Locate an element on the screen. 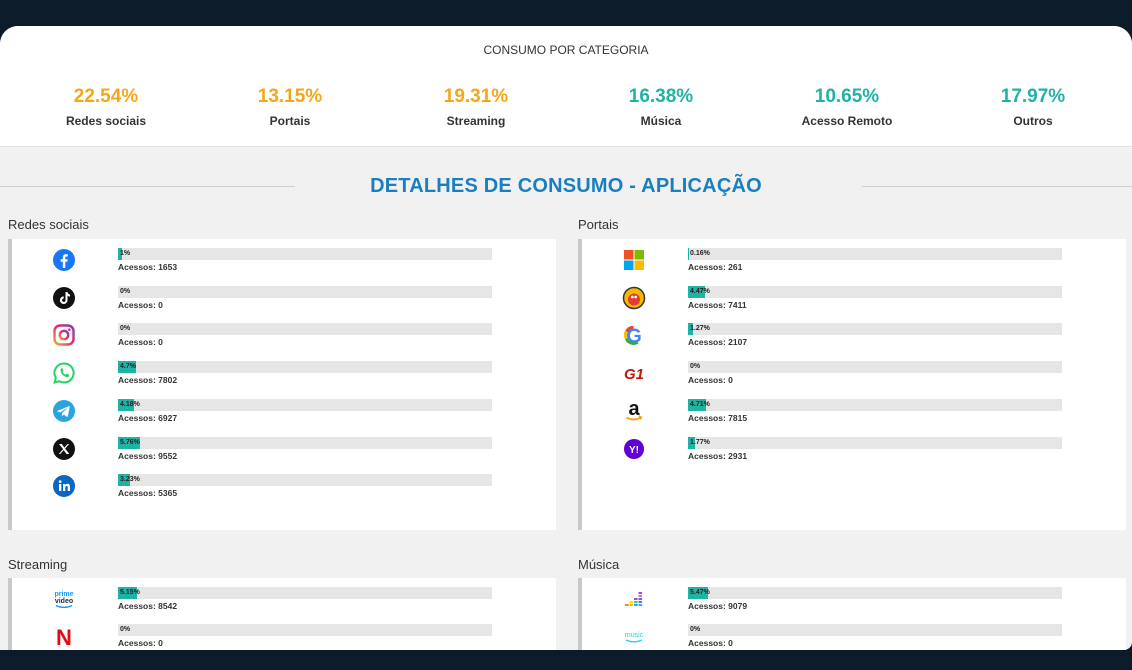  svg-text: G1 is located at coordinates (634, 374).